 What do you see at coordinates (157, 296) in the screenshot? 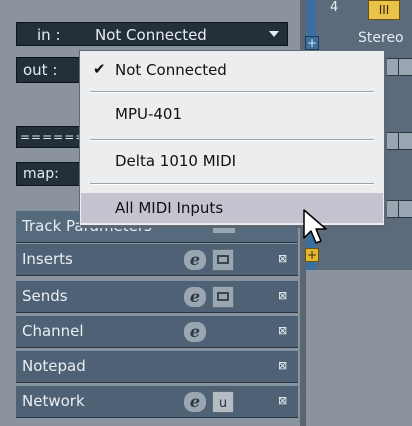
I see `section-sends: Sends e ⊠` at bounding box center [157, 296].